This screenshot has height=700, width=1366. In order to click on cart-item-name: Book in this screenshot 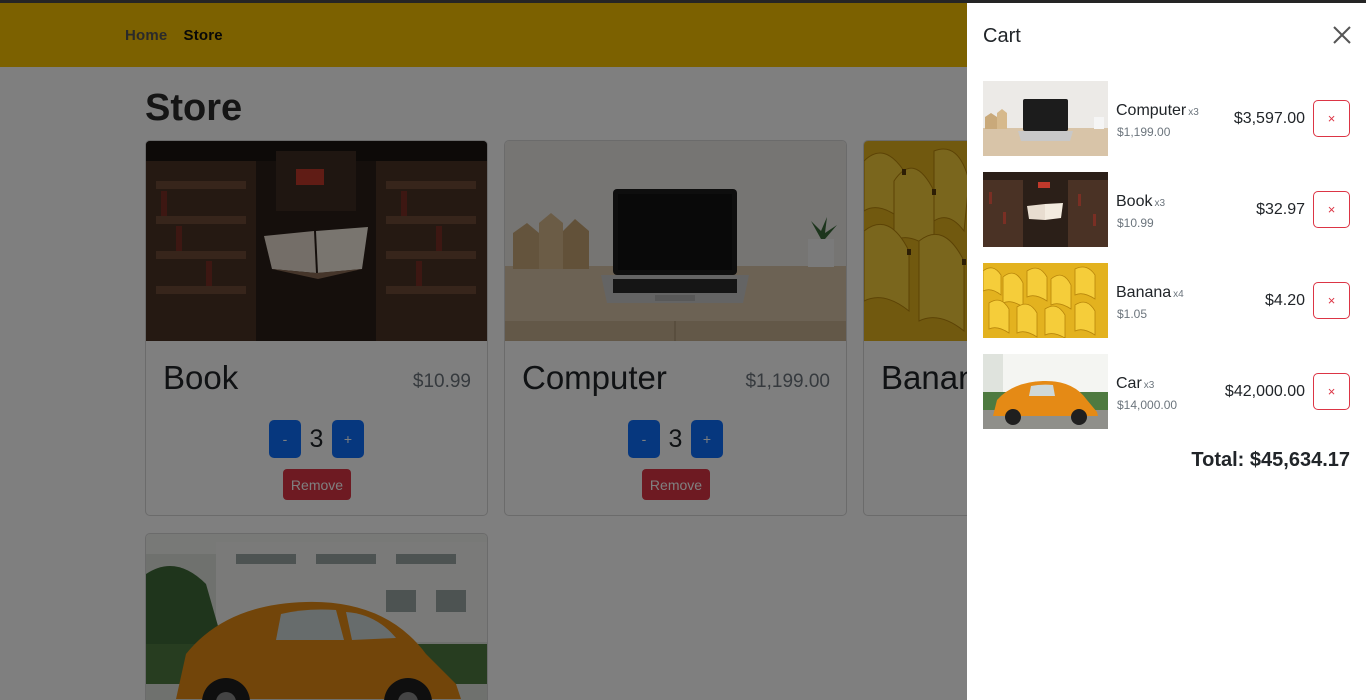, I will do `click(1134, 201)`.